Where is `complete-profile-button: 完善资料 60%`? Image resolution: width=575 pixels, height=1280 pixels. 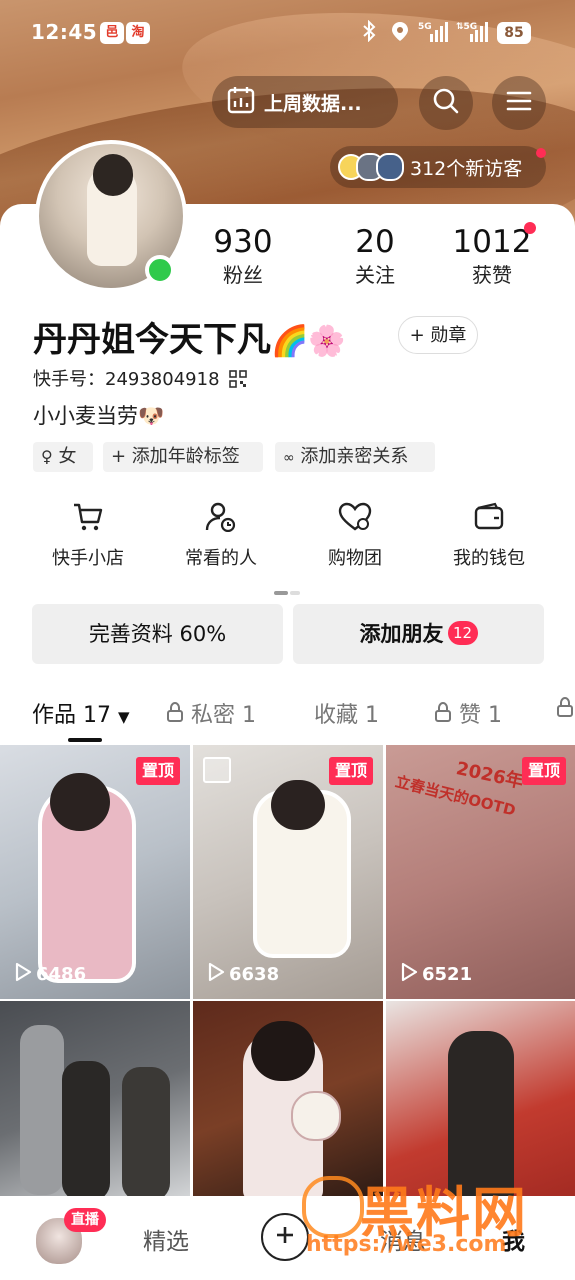
complete-profile-button: 完善资料 60% is located at coordinates (157, 634).